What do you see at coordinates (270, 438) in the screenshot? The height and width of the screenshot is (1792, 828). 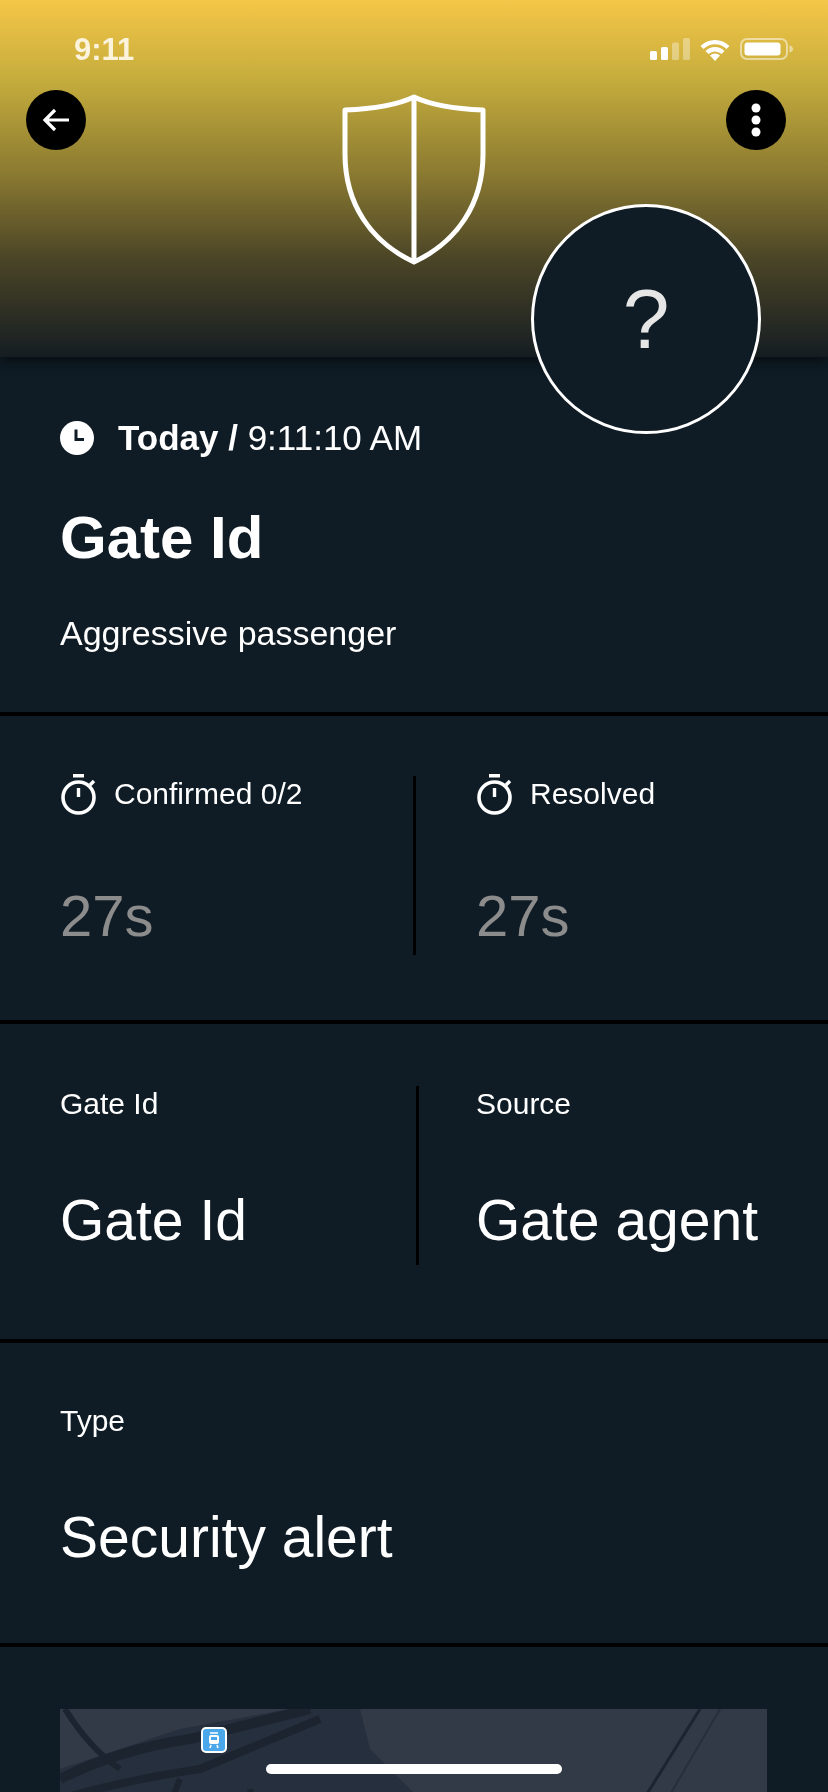 I see `event-timestamp: Today / 9:11:10 AM` at bounding box center [270, 438].